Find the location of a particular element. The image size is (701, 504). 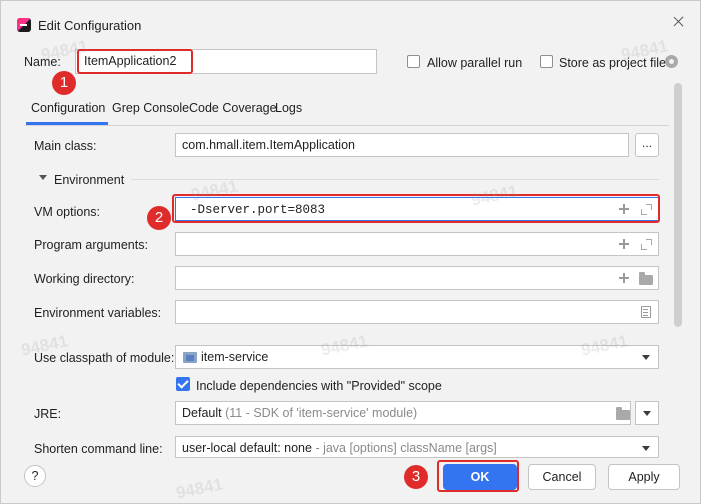

help-button: ? is located at coordinates (35, 476).